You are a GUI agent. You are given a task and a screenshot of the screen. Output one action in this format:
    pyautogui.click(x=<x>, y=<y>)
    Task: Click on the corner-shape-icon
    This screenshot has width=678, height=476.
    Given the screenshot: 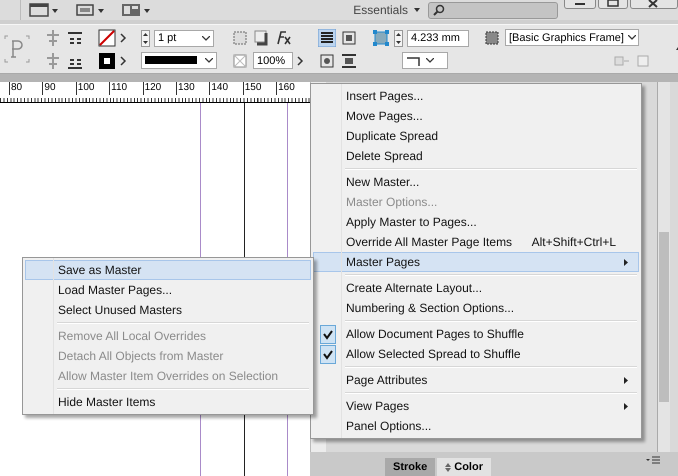 What is the action you would take?
    pyautogui.click(x=414, y=61)
    